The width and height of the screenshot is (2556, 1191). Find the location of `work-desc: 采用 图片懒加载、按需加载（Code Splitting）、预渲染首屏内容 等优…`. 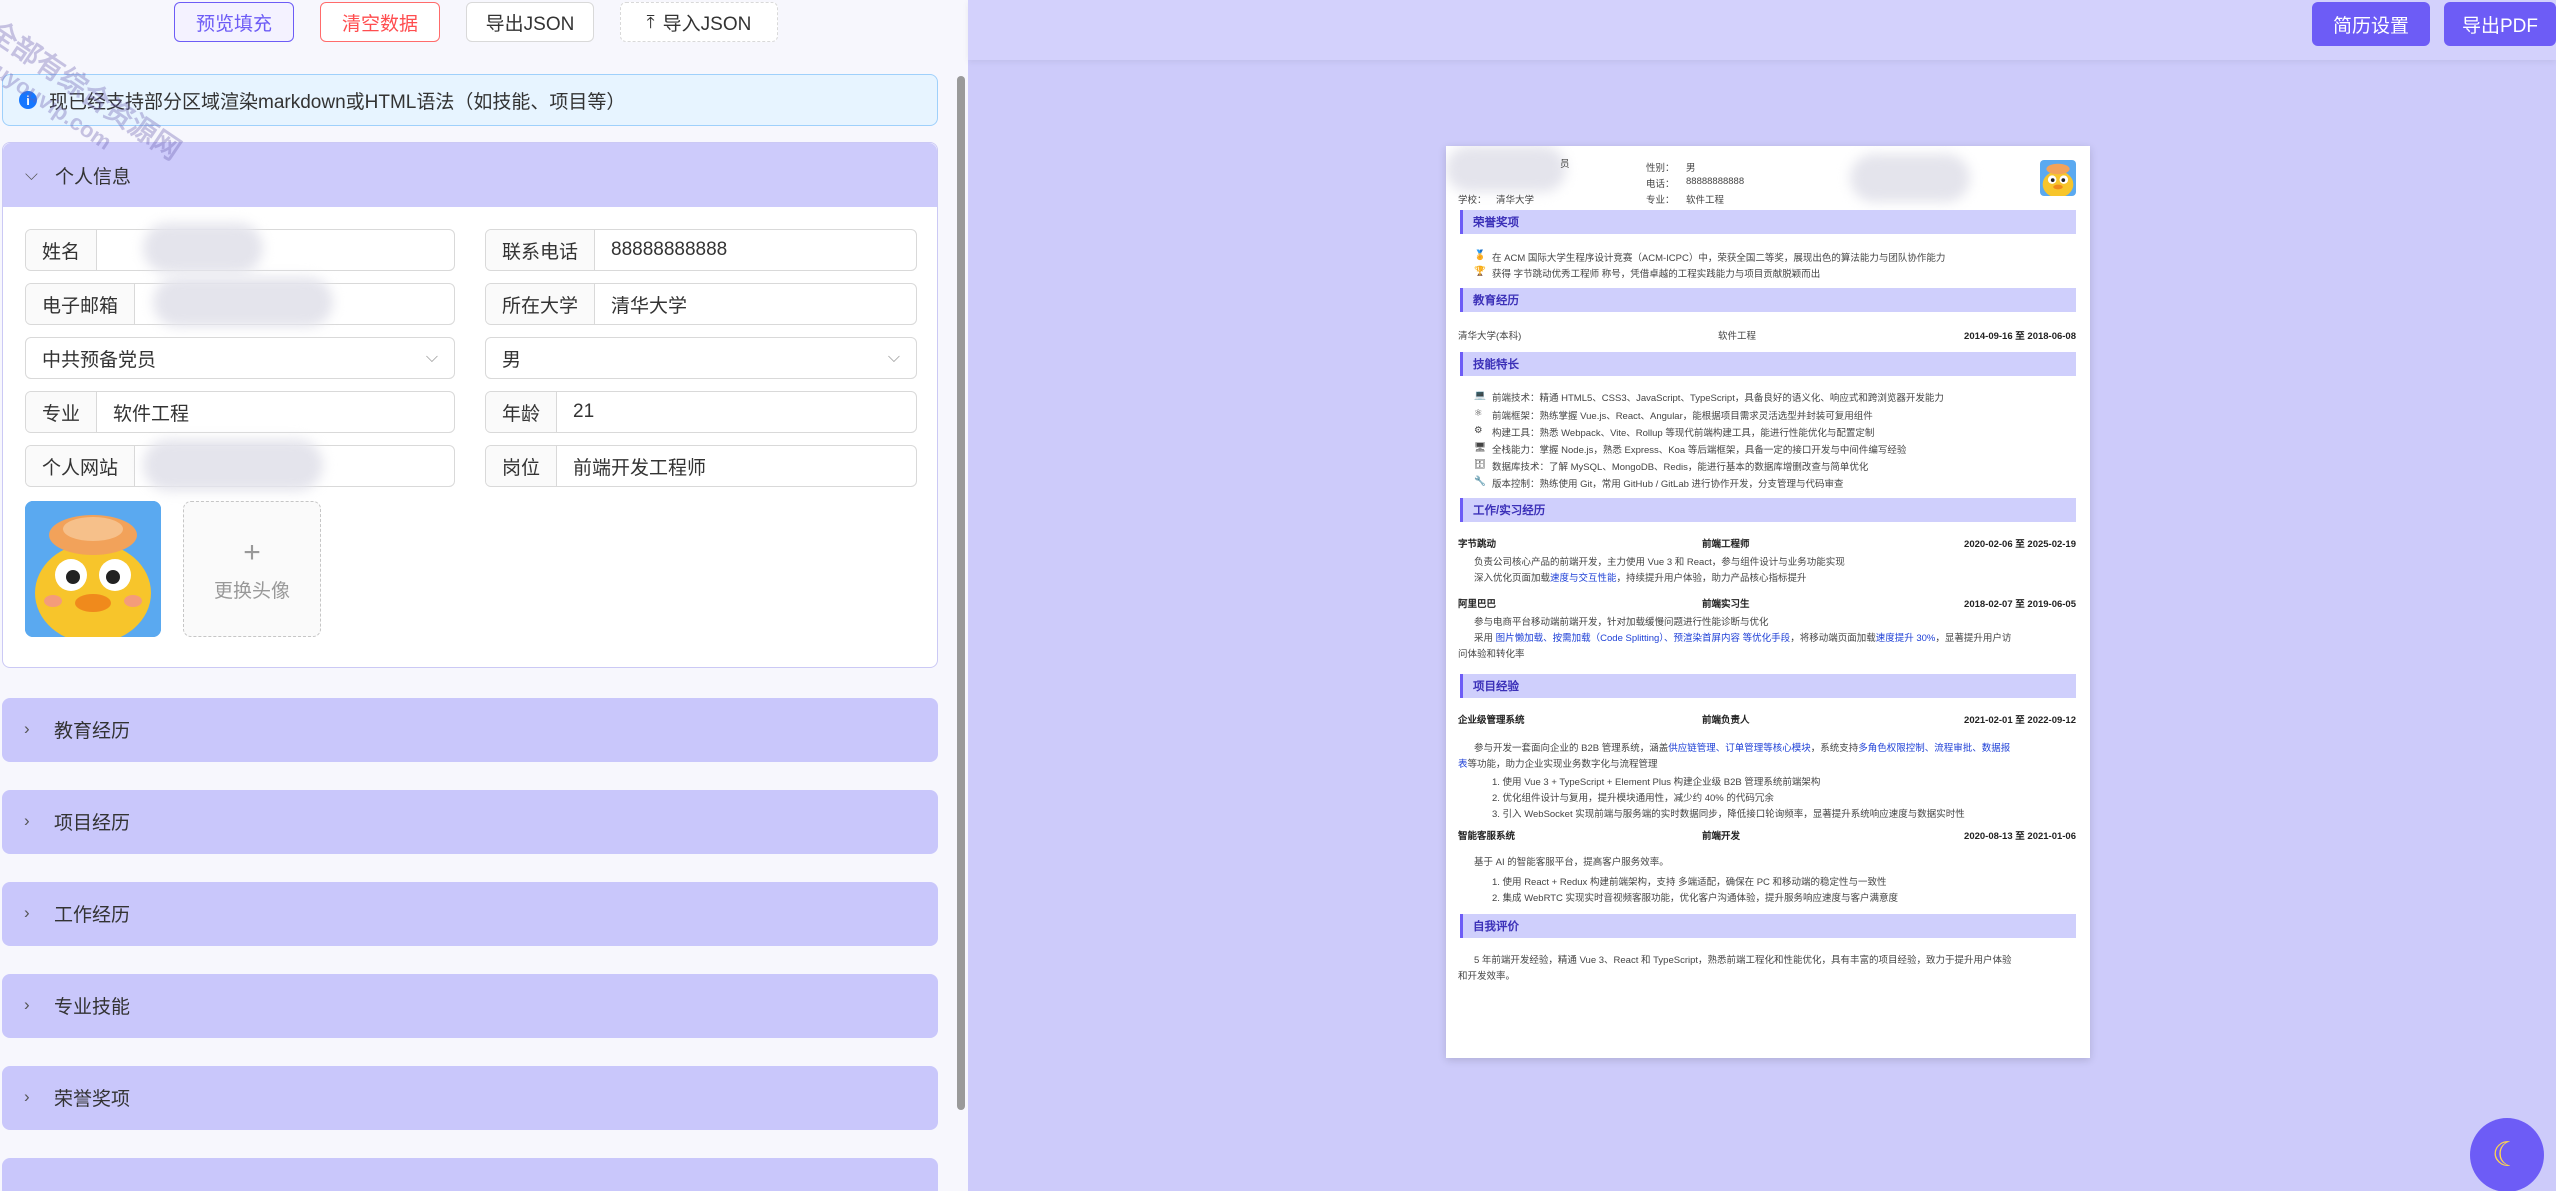

work-desc: 采用 图片懒加载、按需加载（Code Splitting）、预渲染首屏内容 等优… is located at coordinates (1742, 637).